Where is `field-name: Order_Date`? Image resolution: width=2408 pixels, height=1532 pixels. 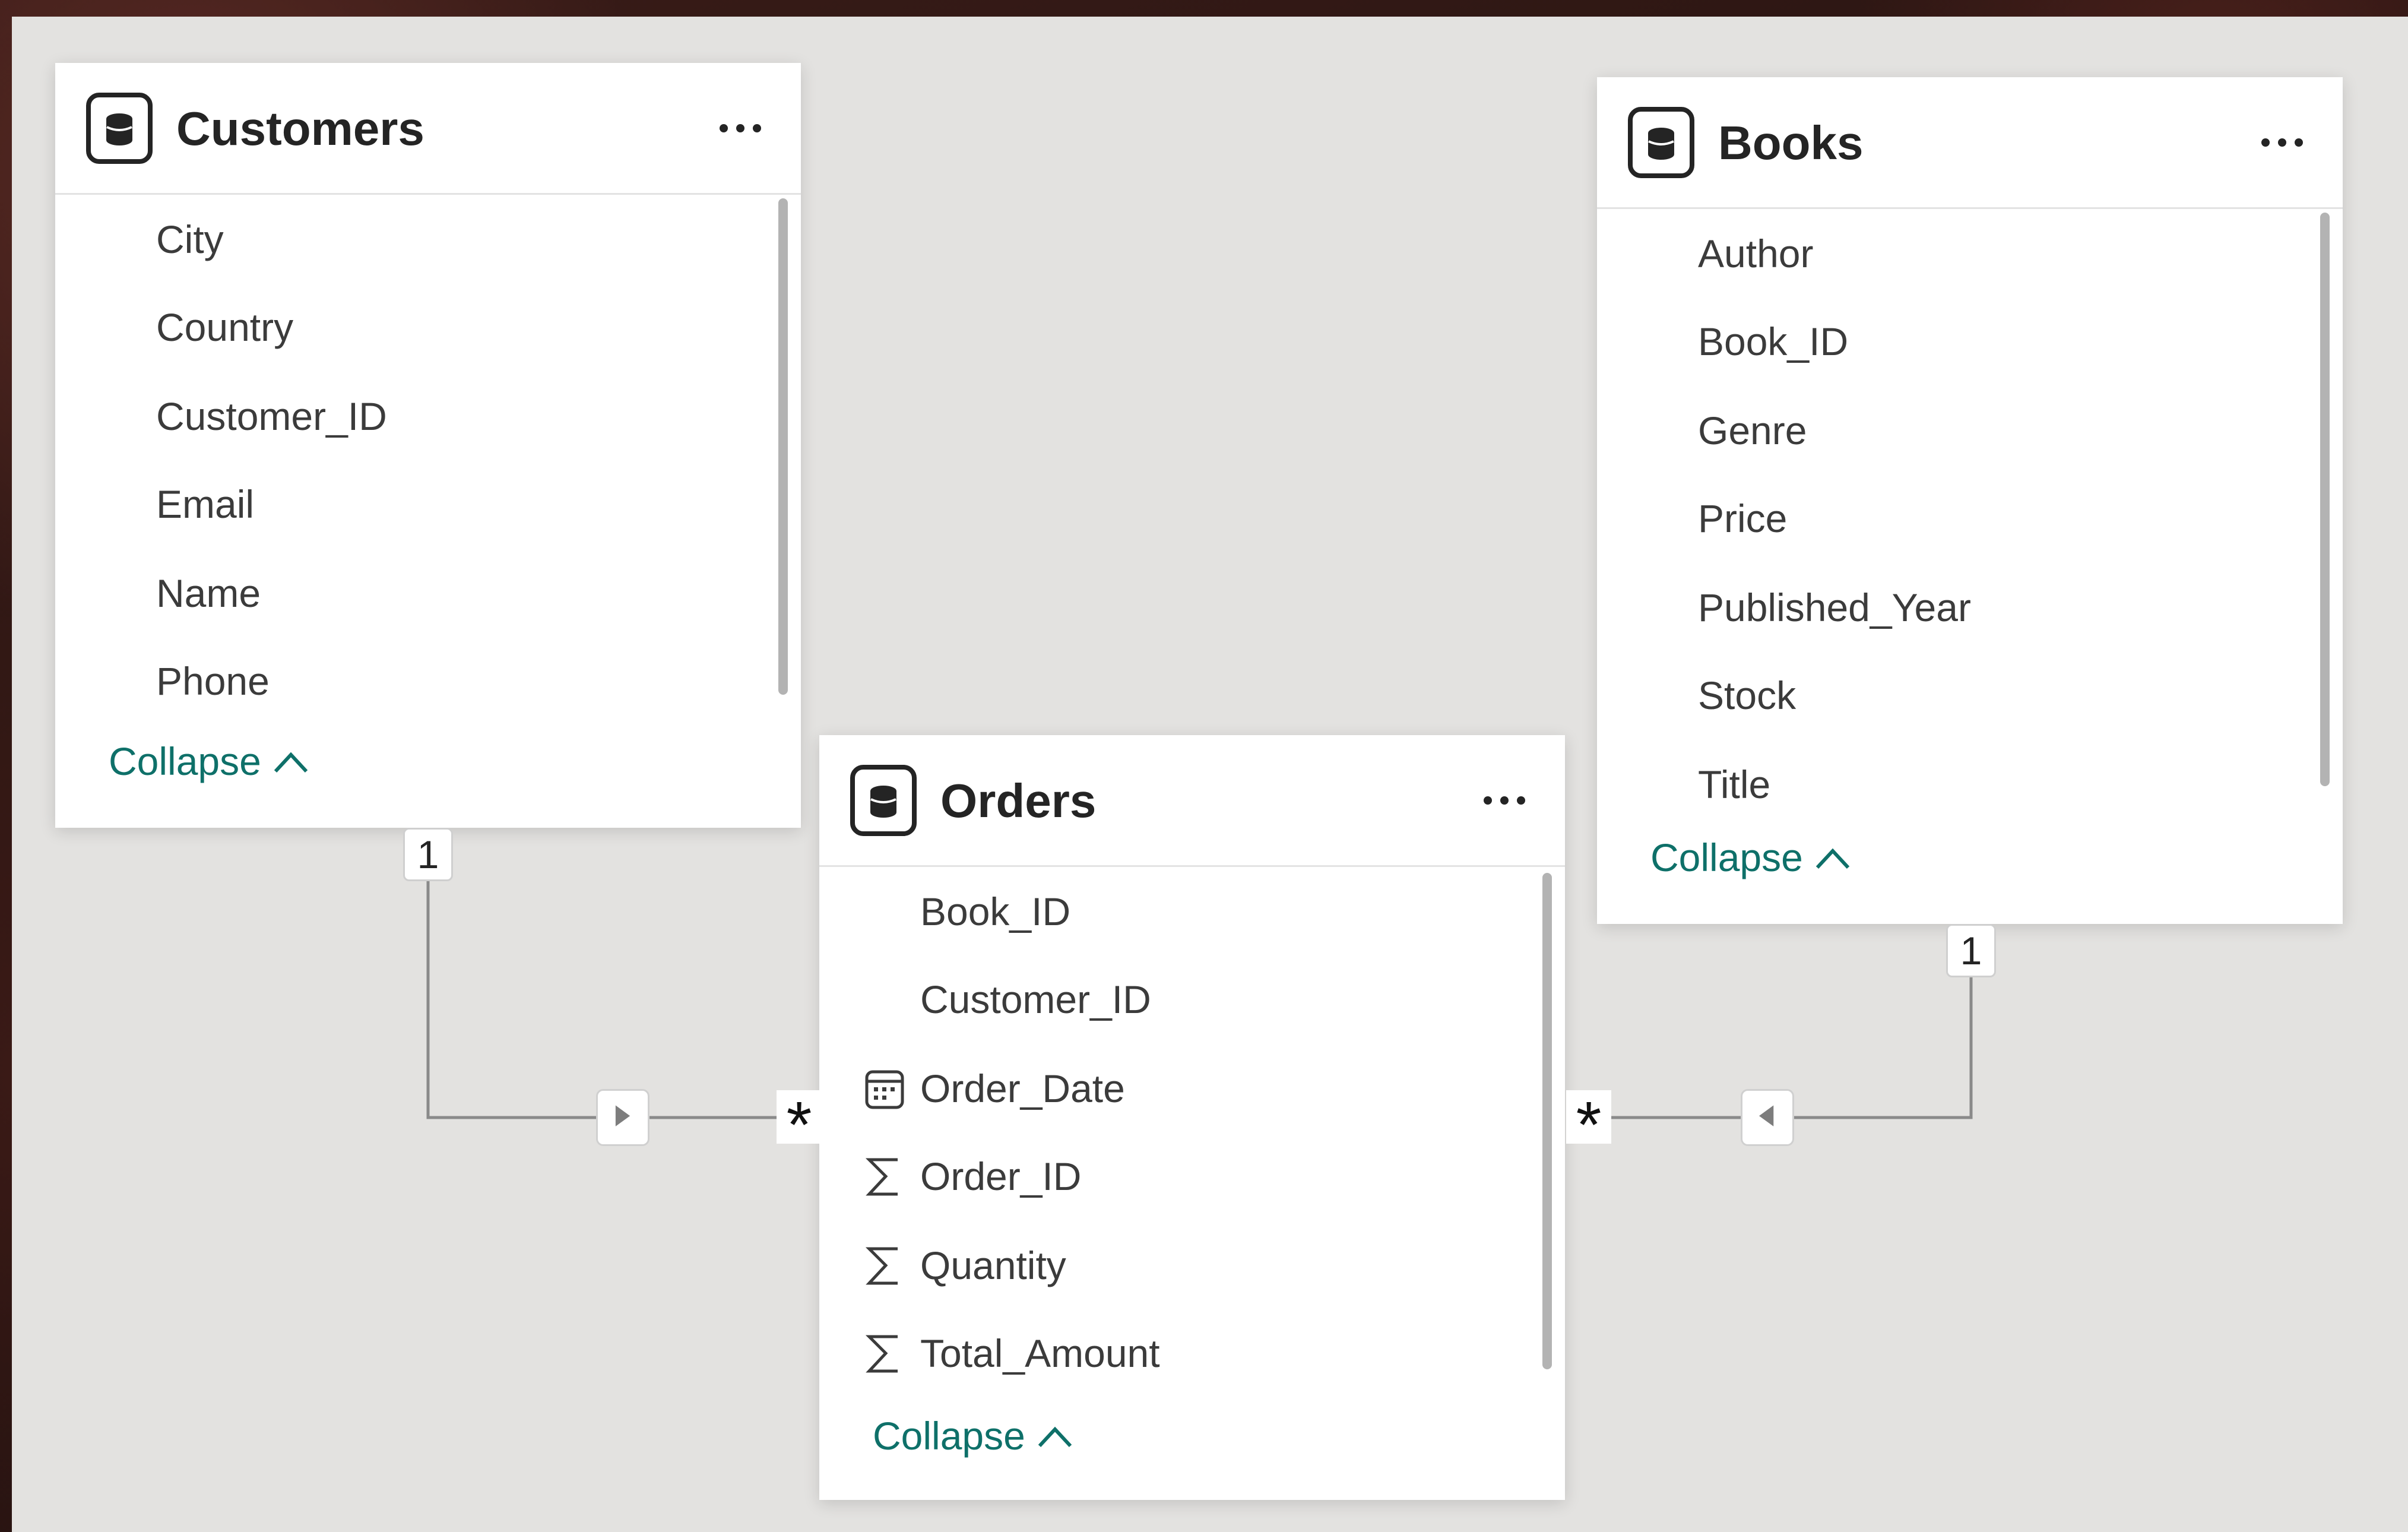 field-name: Order_Date is located at coordinates (1023, 1088).